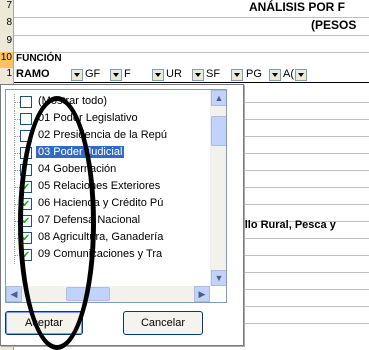 Image resolution: width=369 pixels, height=350 pixels. I want to click on row-header: 9, so click(7, 43).